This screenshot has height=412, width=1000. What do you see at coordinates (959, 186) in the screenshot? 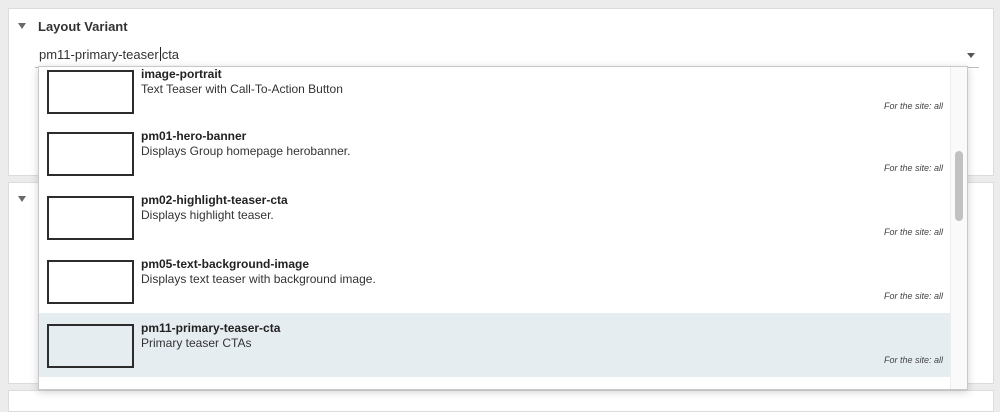
I see `scrollbar-thumb` at bounding box center [959, 186].